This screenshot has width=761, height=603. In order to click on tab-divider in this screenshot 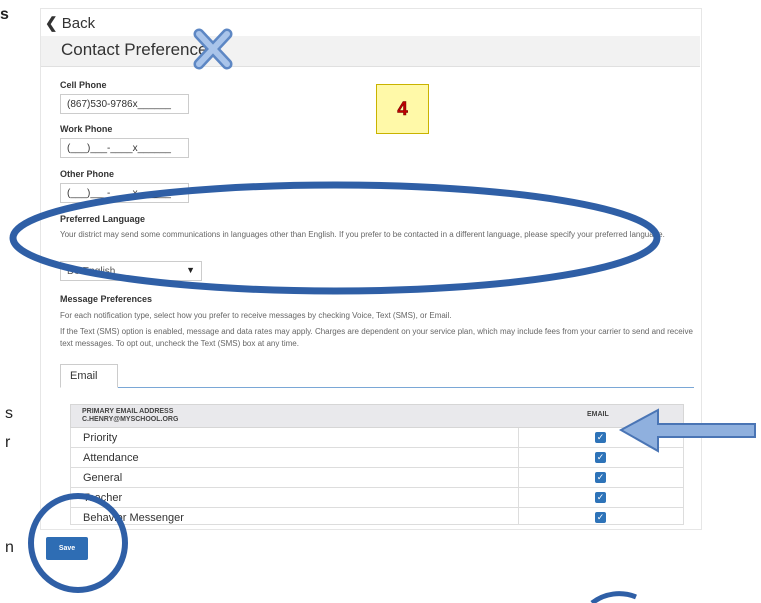, I will do `click(406, 387)`.